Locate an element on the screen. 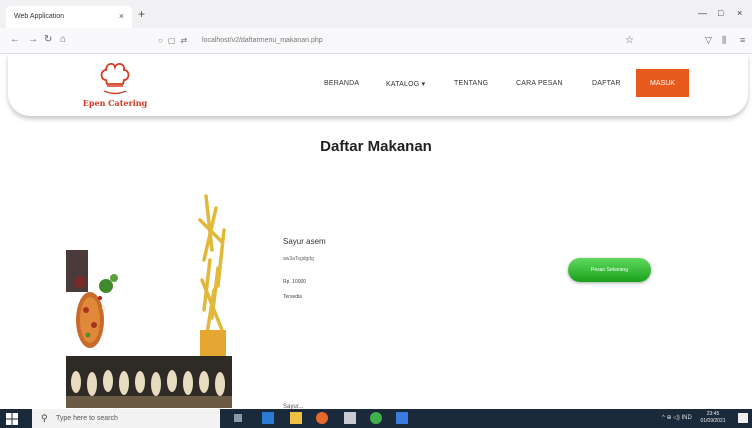 The image size is (752, 428). nav-beranda: BERANDA is located at coordinates (341, 83).